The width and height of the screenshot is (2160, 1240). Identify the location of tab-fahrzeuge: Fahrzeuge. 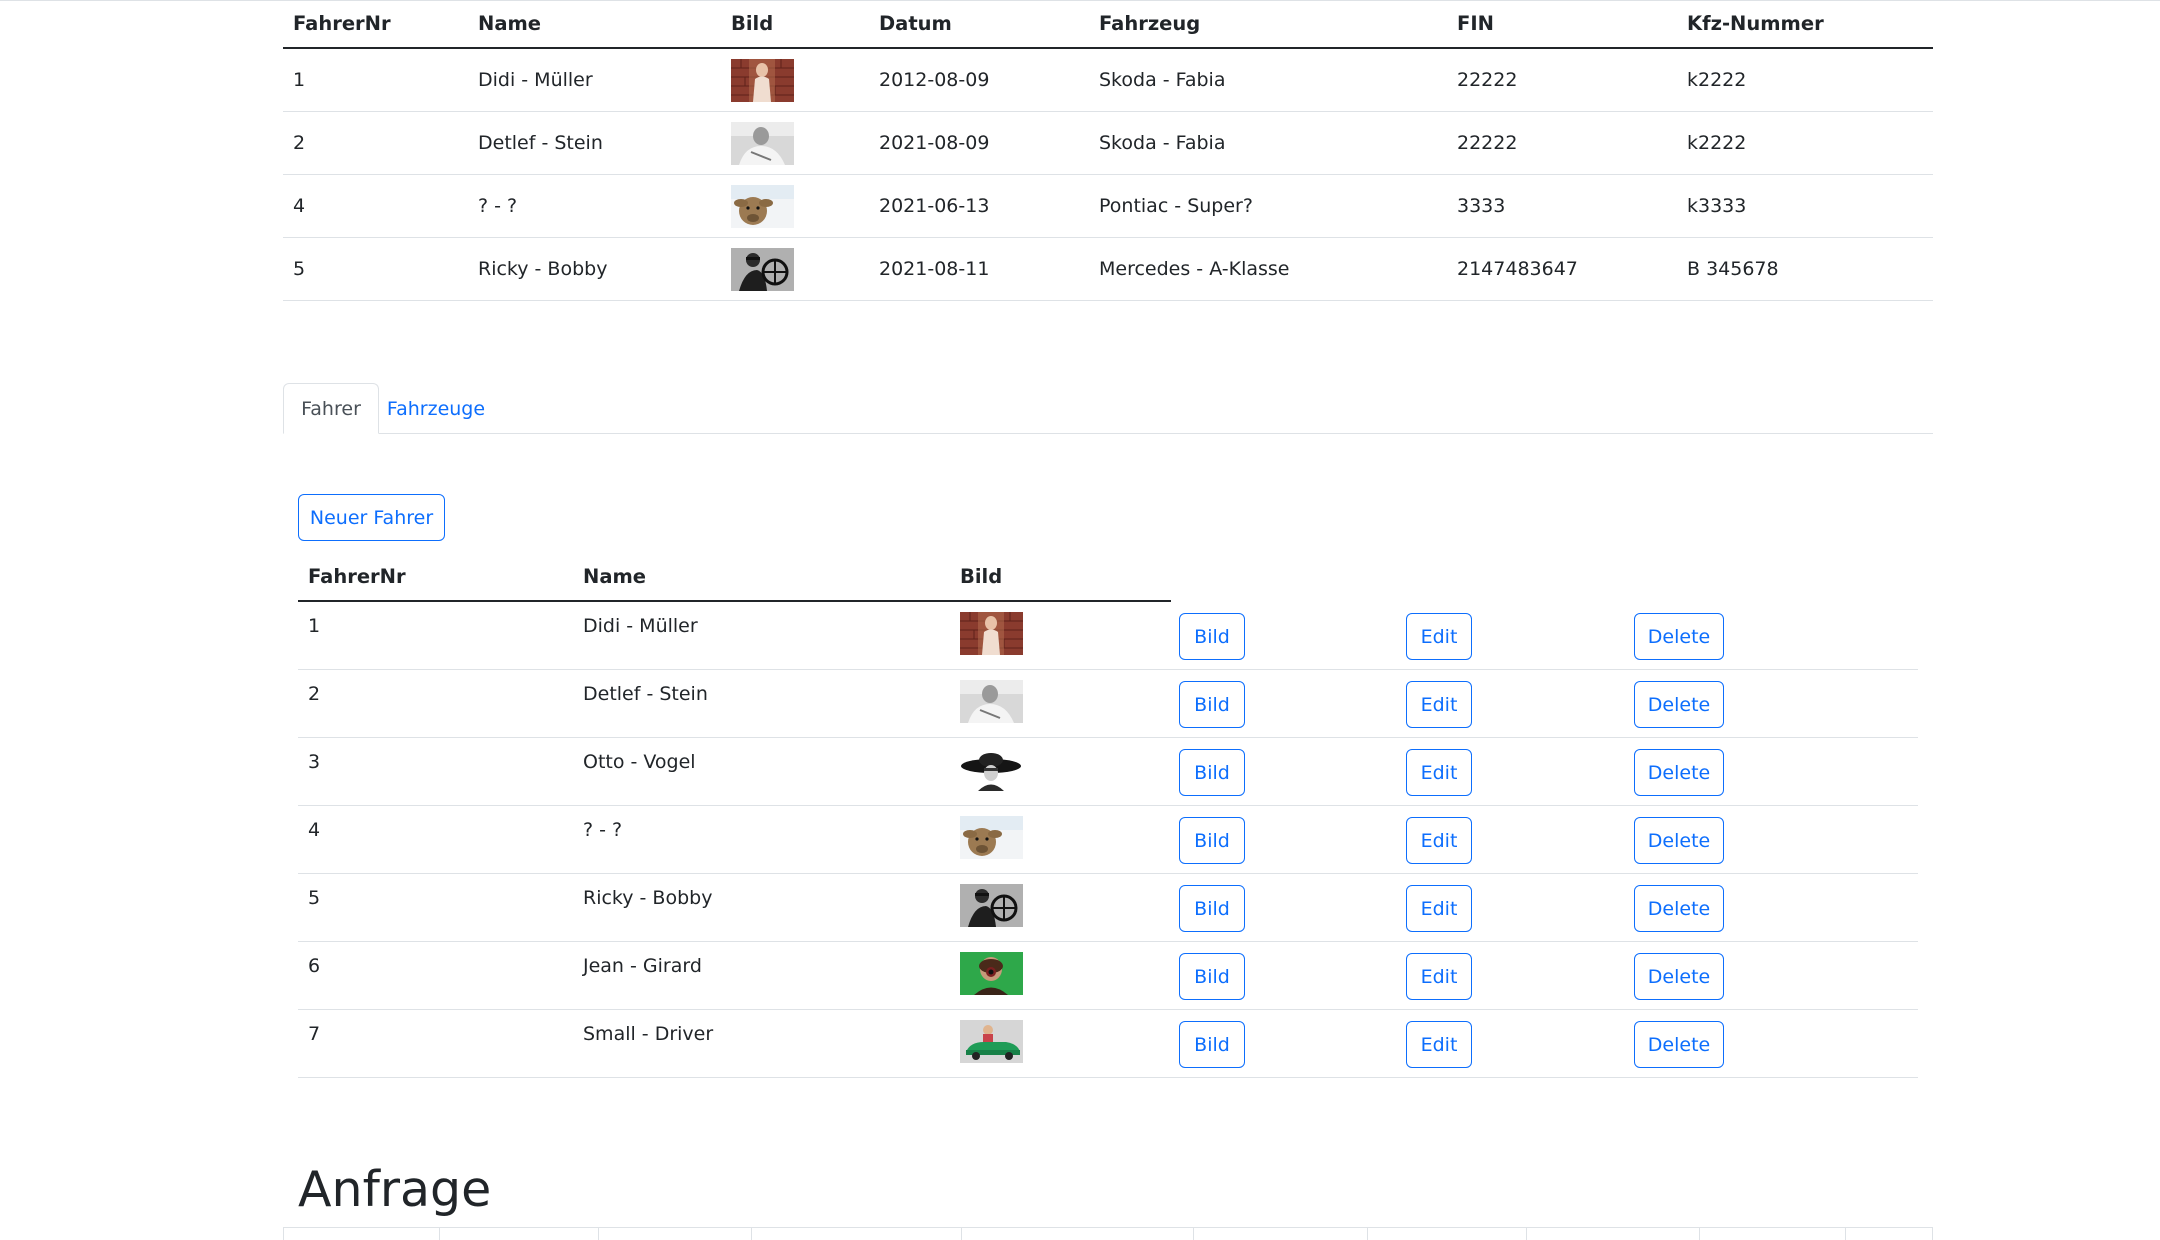
(436, 408).